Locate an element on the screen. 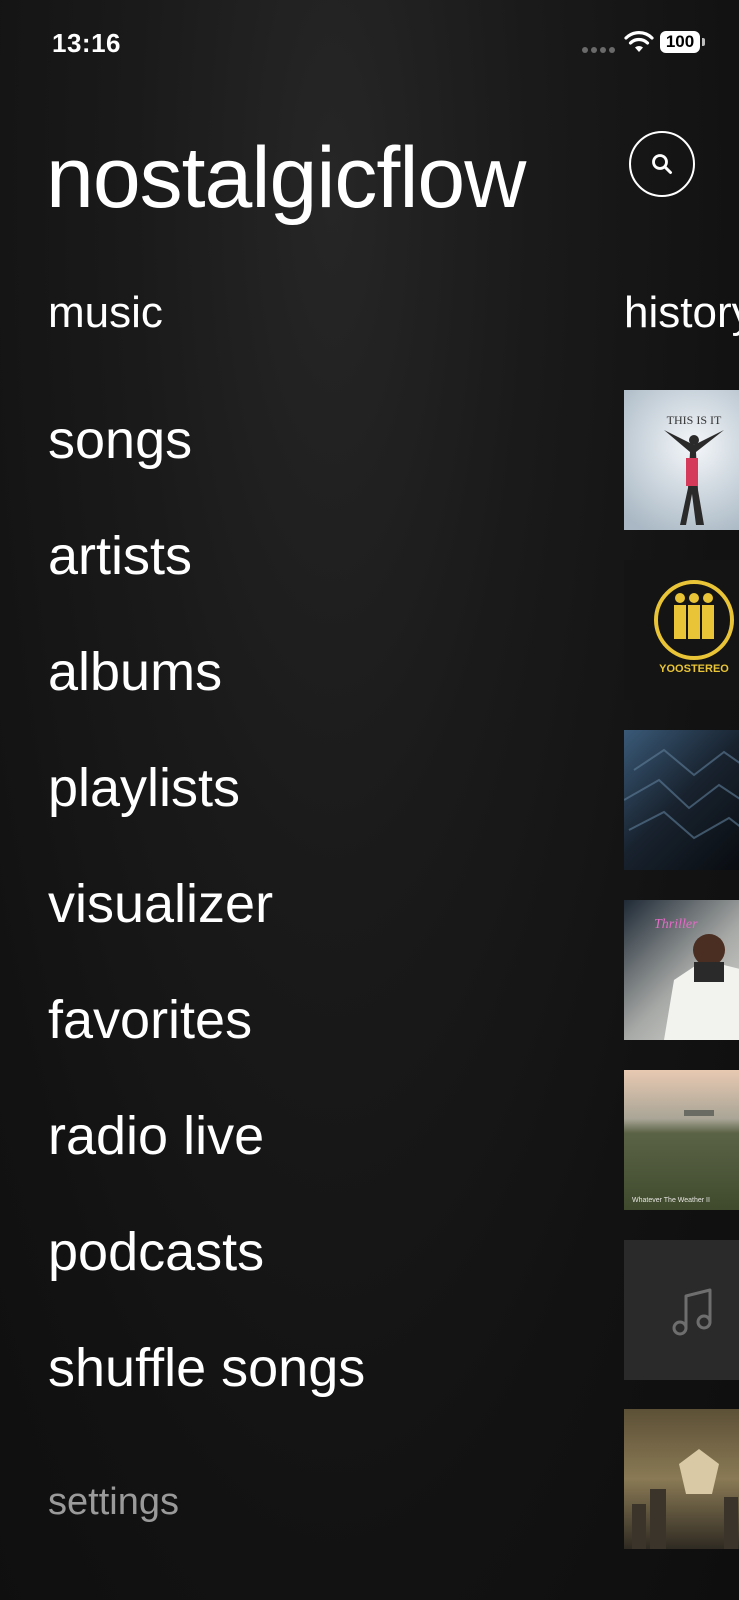 The height and width of the screenshot is (1600, 739). wifi-icon is located at coordinates (639, 42).